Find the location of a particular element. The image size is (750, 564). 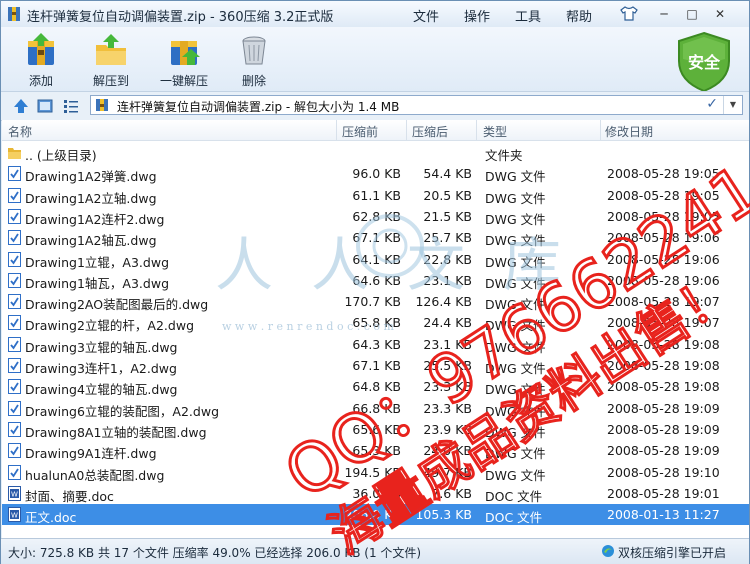

file-size: 64.8 KB is located at coordinates (376, 387).